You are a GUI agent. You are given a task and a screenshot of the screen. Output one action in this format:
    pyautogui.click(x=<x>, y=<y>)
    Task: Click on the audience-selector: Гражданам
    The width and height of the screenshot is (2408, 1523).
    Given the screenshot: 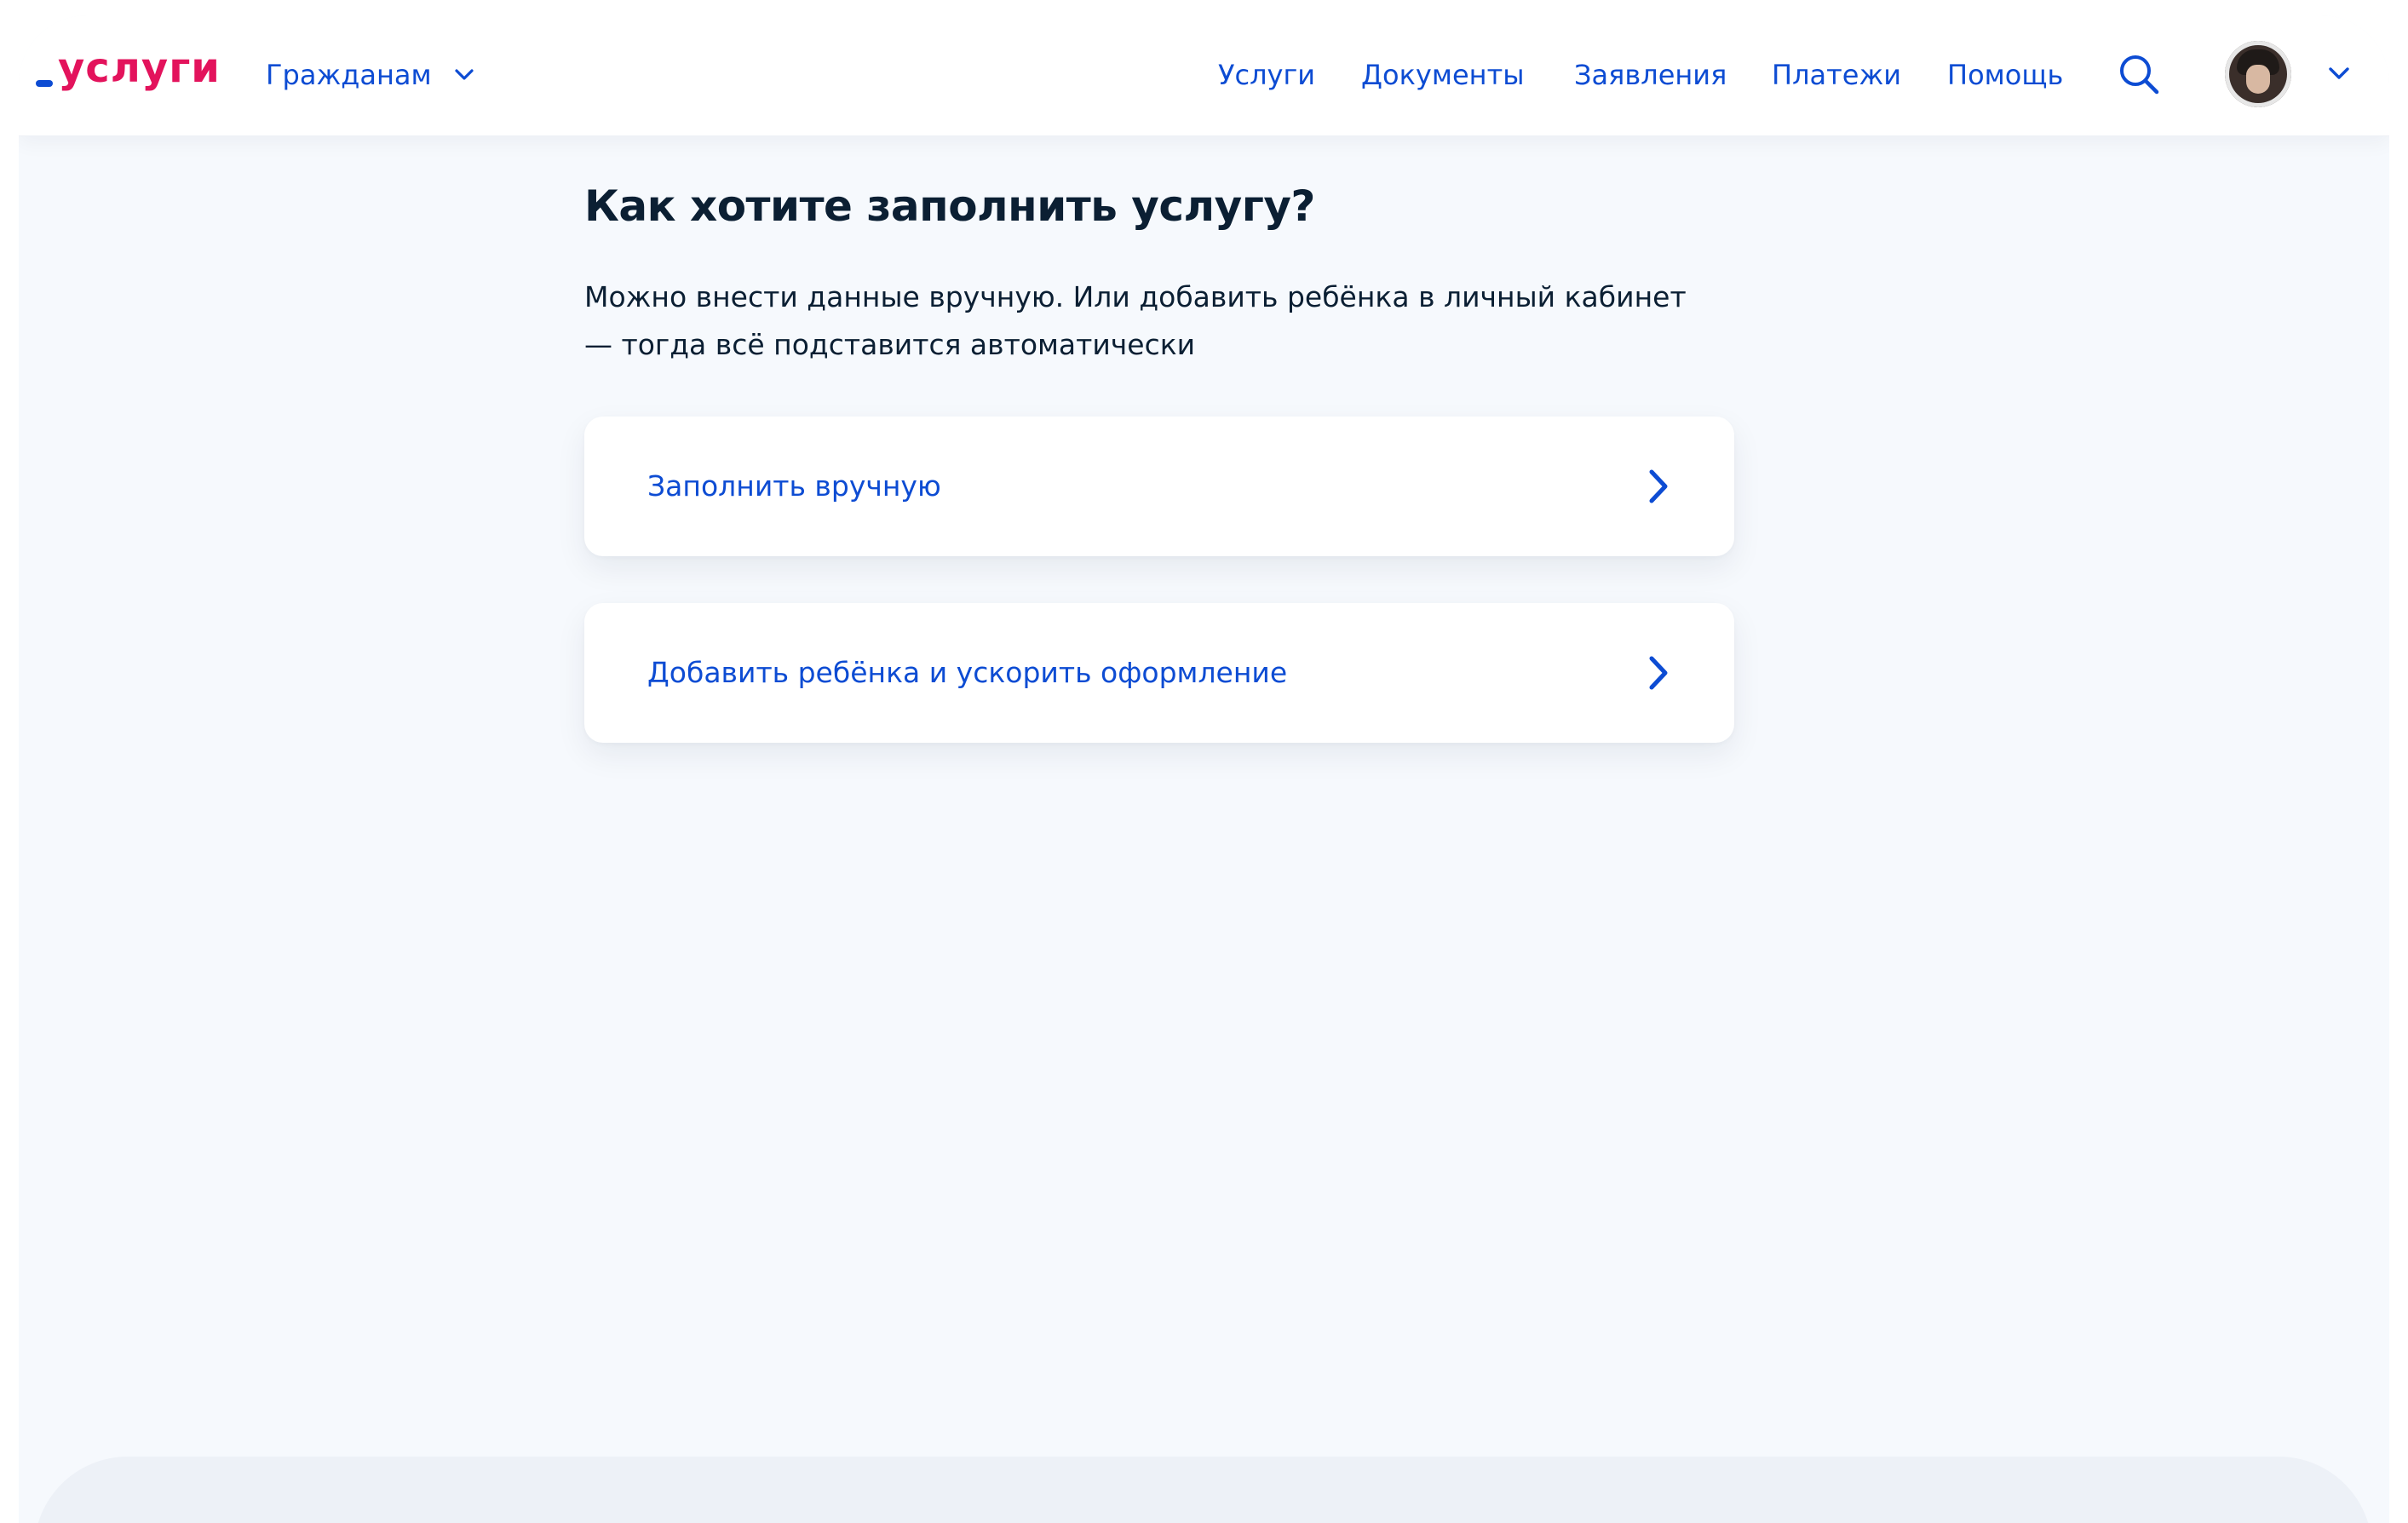 What is the action you would take?
    pyautogui.click(x=370, y=75)
    